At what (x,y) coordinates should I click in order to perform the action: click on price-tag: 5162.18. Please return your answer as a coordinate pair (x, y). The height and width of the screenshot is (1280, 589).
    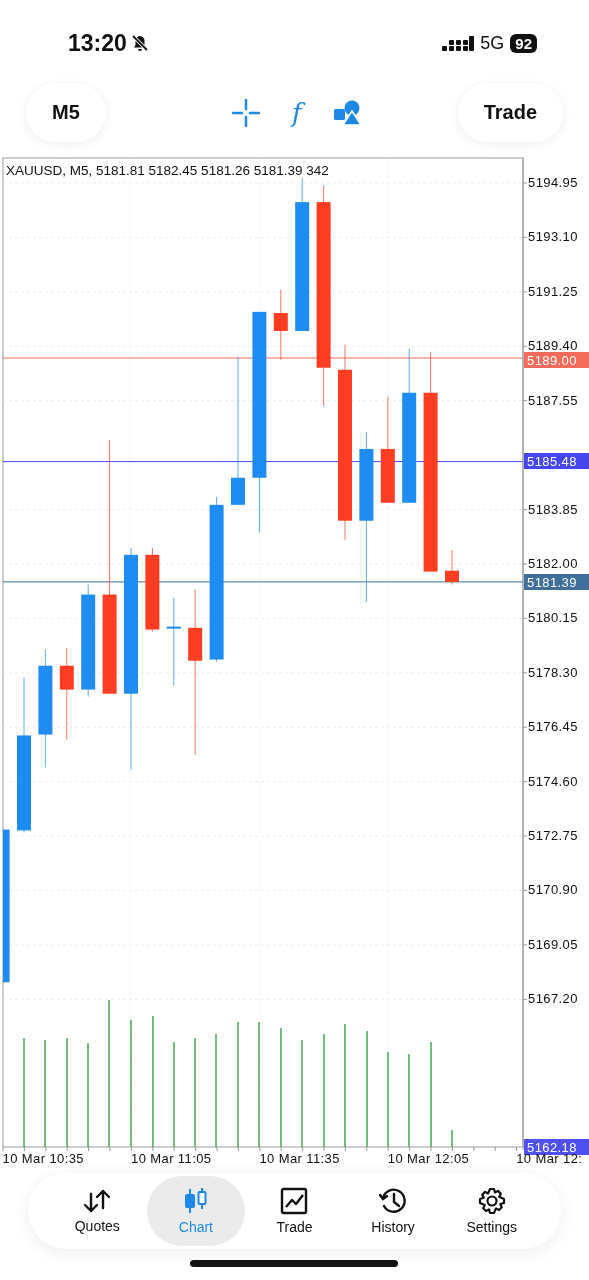
    Looking at the image, I should click on (556, 1147).